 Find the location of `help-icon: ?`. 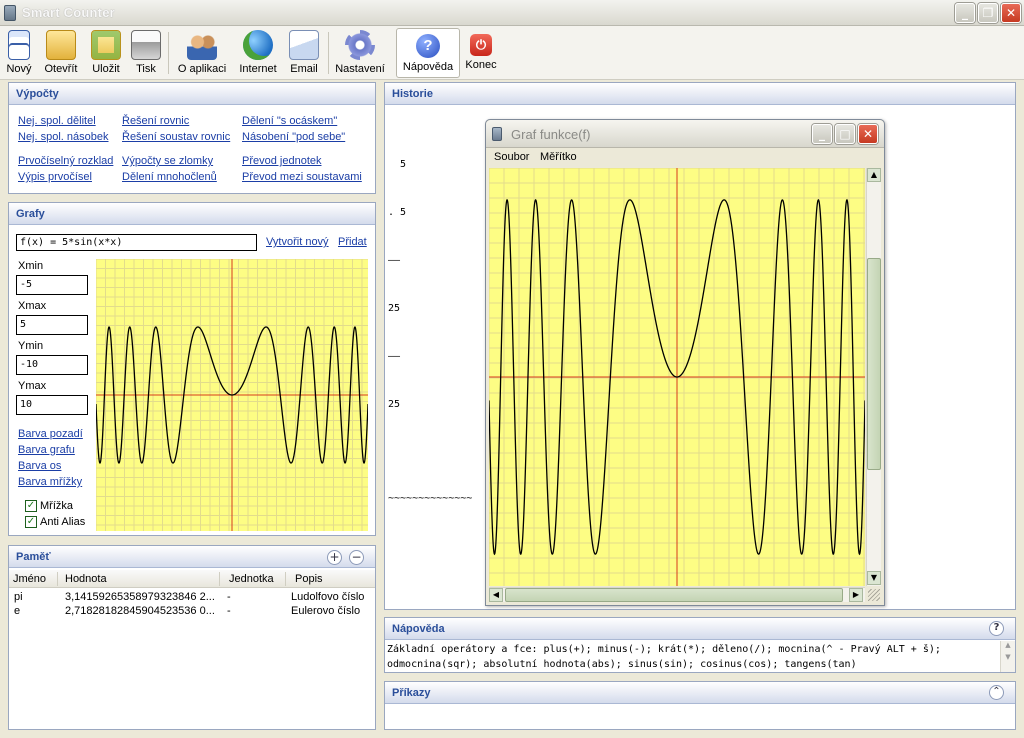

help-icon: ? is located at coordinates (428, 46).